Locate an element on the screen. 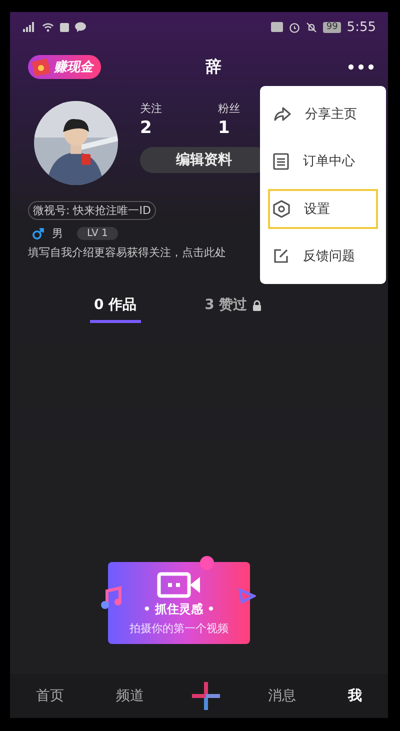 The height and width of the screenshot is (731, 400). mute-icon is located at coordinates (312, 27).